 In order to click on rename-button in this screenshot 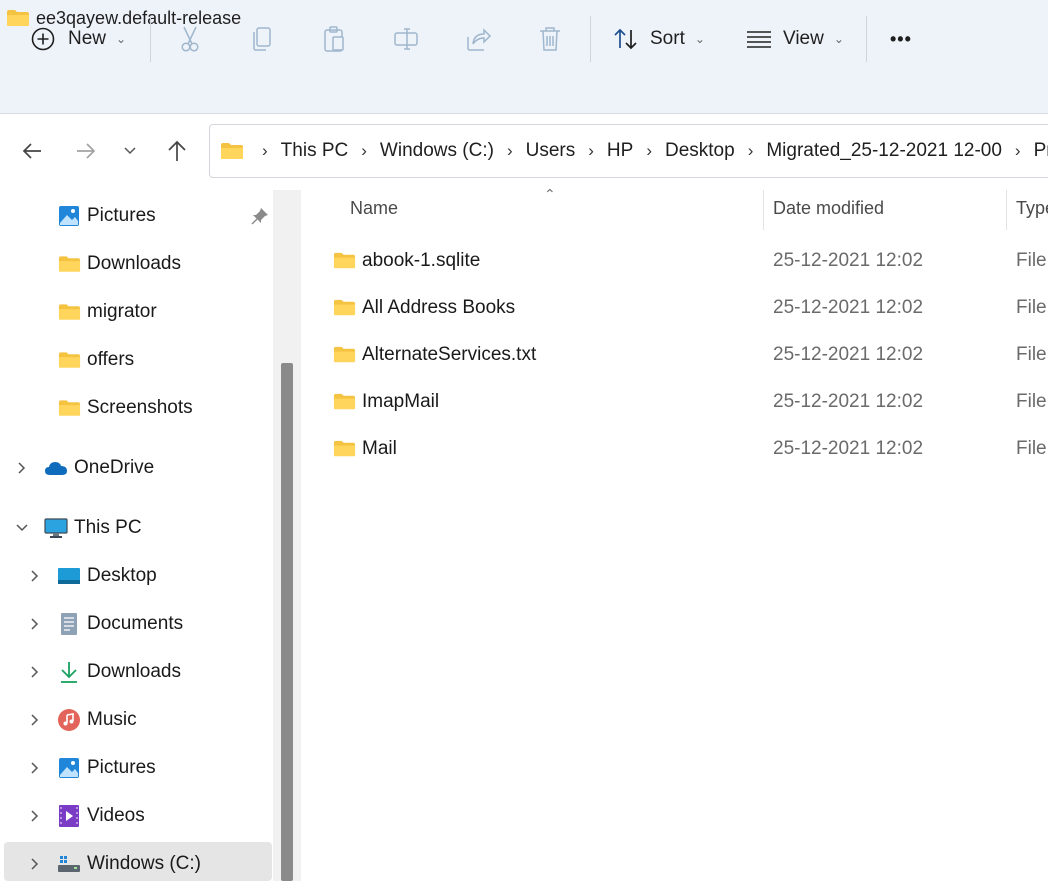, I will do `click(406, 39)`.